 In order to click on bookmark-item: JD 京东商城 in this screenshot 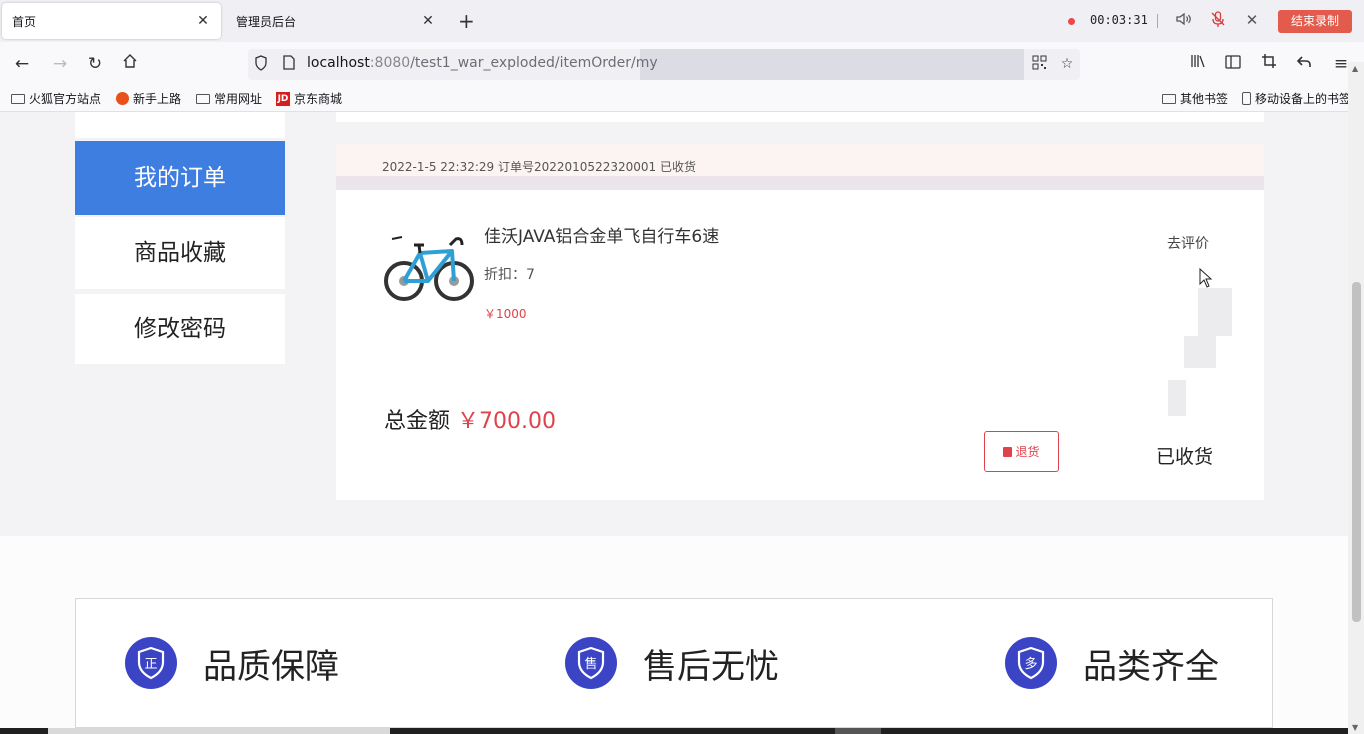, I will do `click(309, 98)`.